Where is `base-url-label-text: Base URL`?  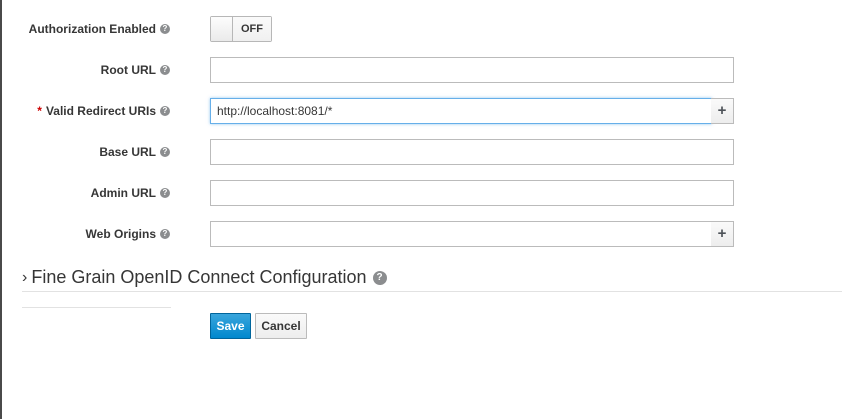 base-url-label-text: Base URL is located at coordinates (127, 152).